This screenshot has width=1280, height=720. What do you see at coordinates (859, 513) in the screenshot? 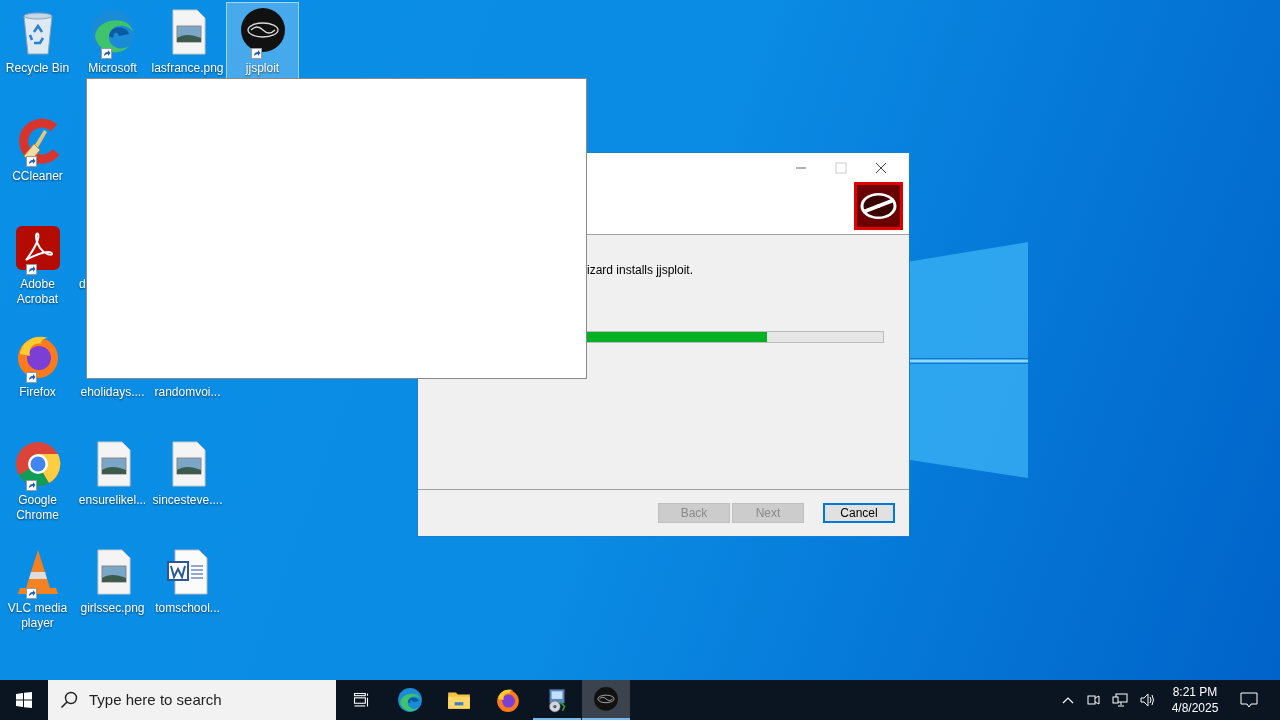
I see `wizard-button: Cancel` at bounding box center [859, 513].